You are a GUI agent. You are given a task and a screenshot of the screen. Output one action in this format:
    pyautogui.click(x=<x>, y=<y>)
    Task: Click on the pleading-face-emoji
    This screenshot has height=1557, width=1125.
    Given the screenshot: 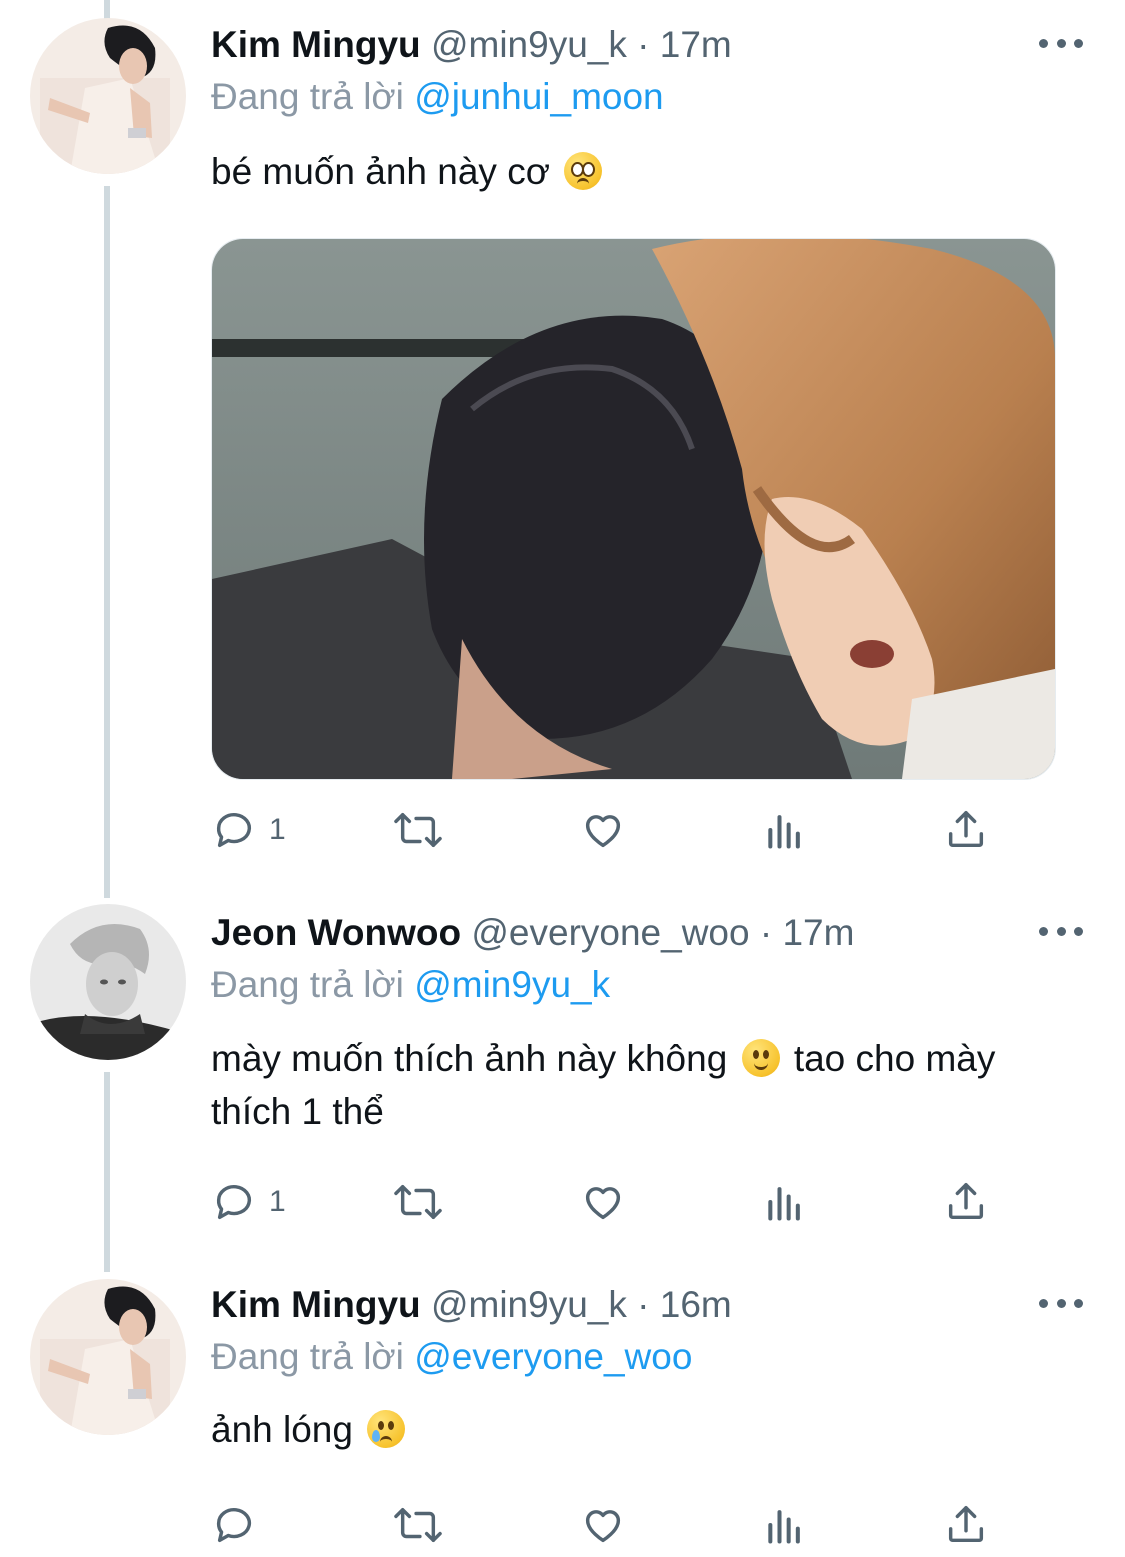 What is the action you would take?
    pyautogui.click(x=583, y=171)
    